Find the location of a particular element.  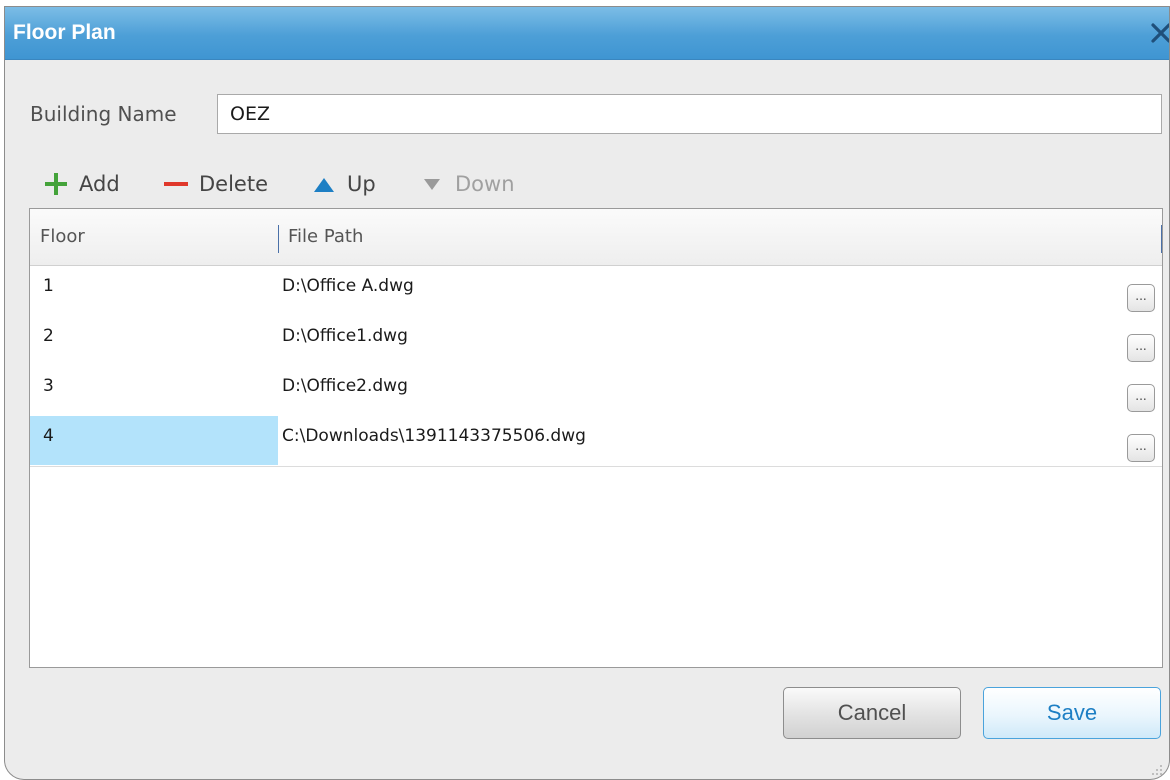

table-header: Floor File Path is located at coordinates (596, 237).